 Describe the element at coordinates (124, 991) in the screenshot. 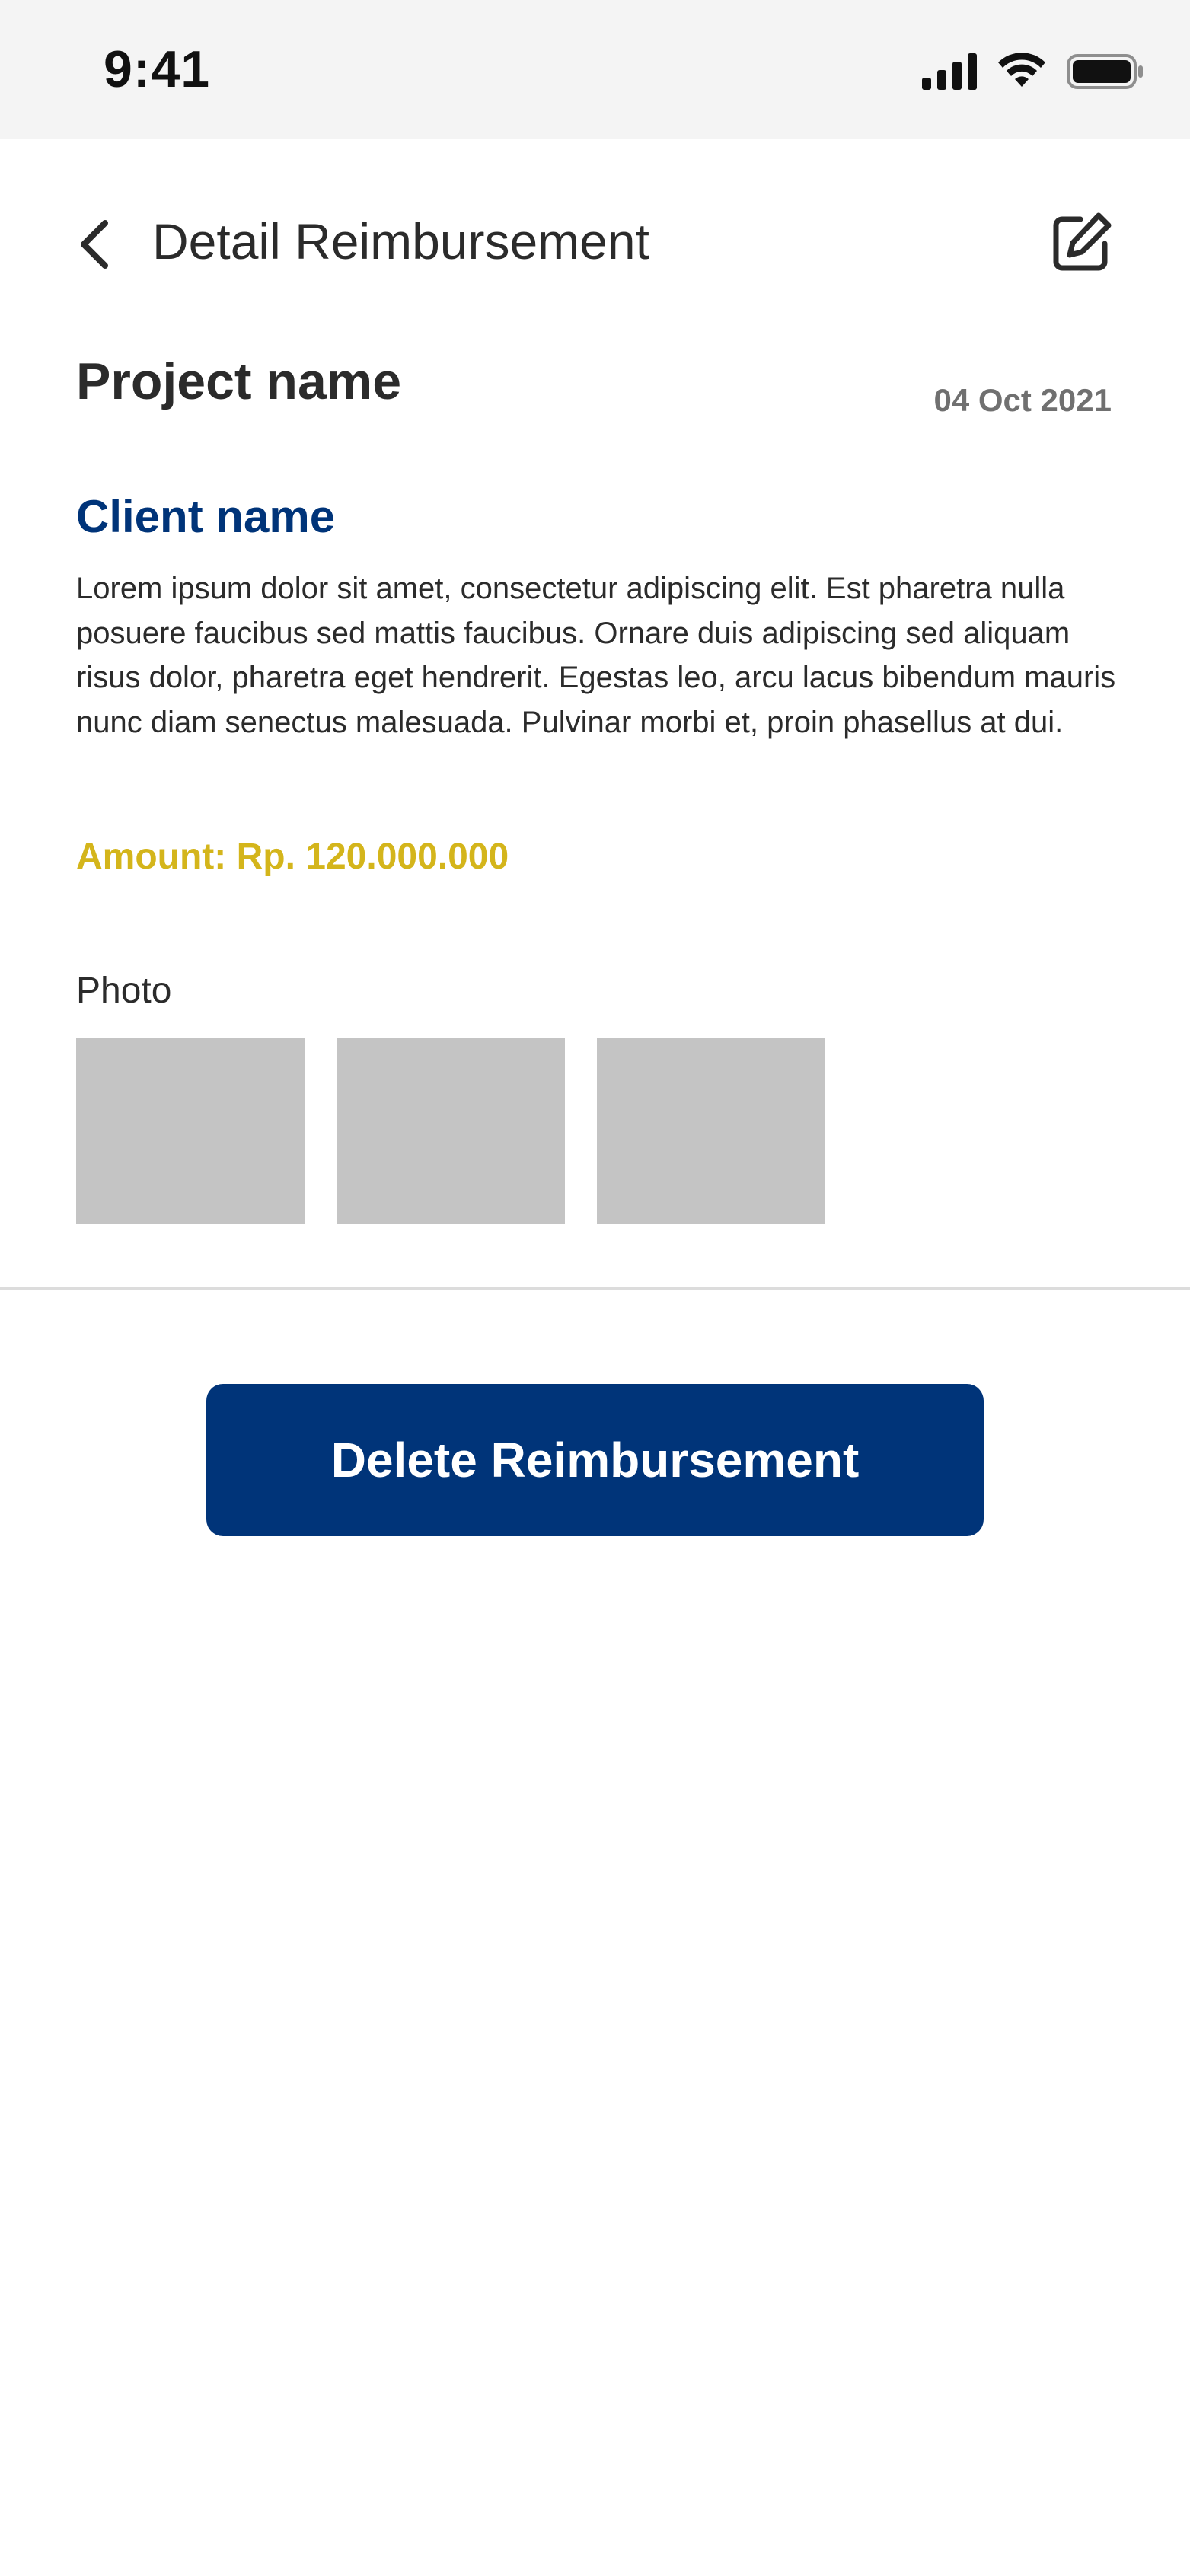

I see `photo-section-label: Photo` at that location.